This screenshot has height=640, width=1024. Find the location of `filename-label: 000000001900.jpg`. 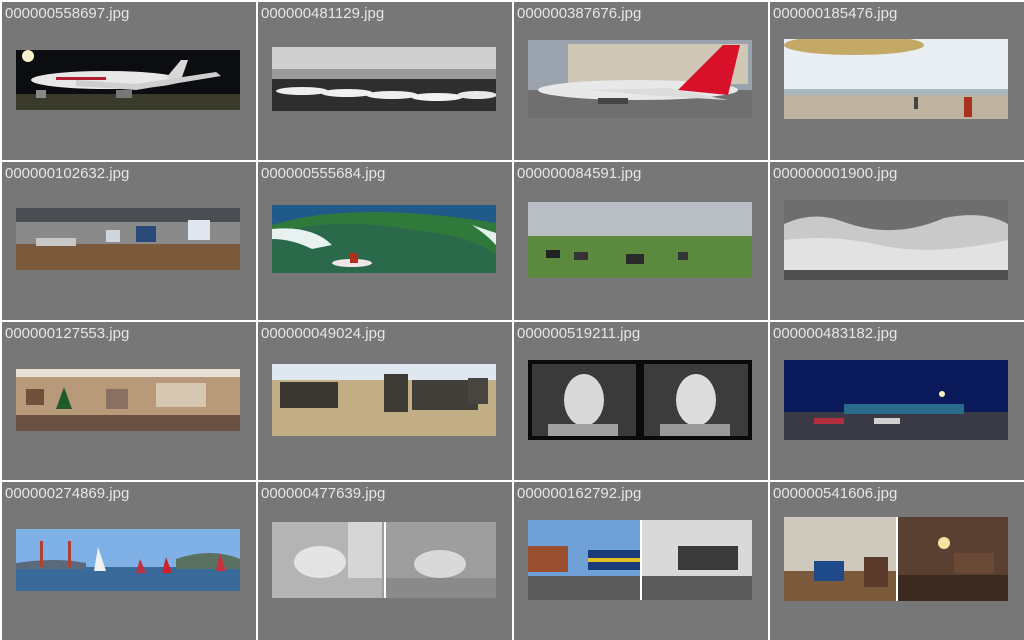

filename-label: 000000001900.jpg is located at coordinates (835, 173).